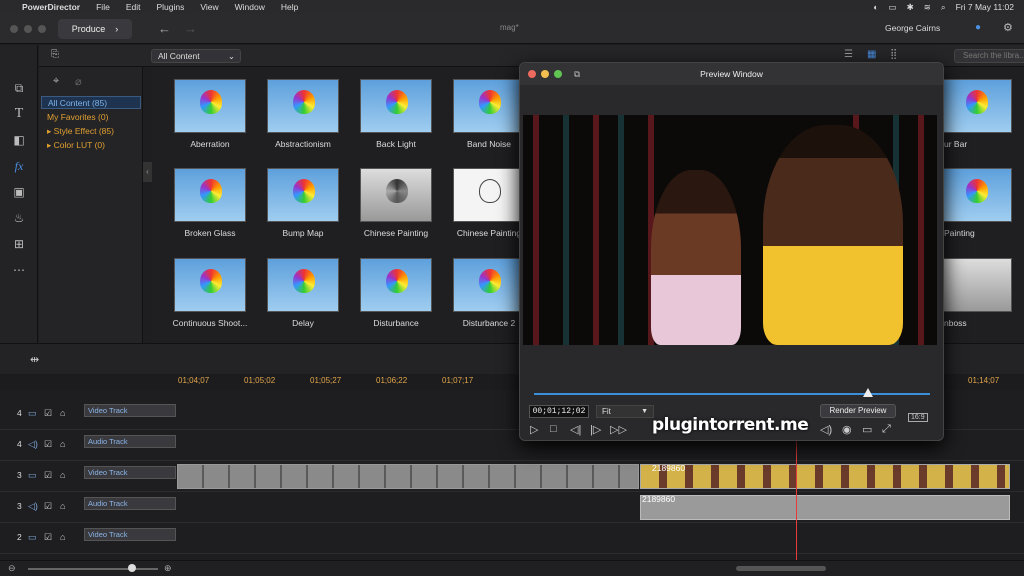  I want to click on fullscreen-icon: ⤢, so click(886, 429).